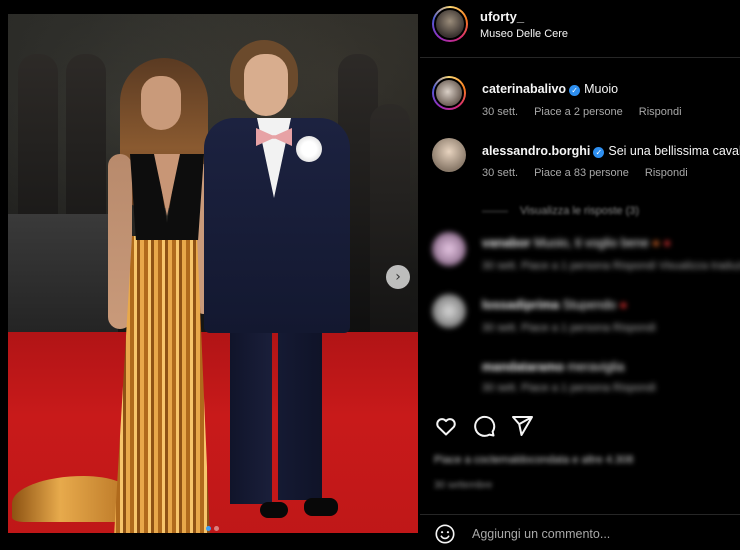 The height and width of the screenshot is (550, 740). I want to click on comment-input, so click(597, 534).